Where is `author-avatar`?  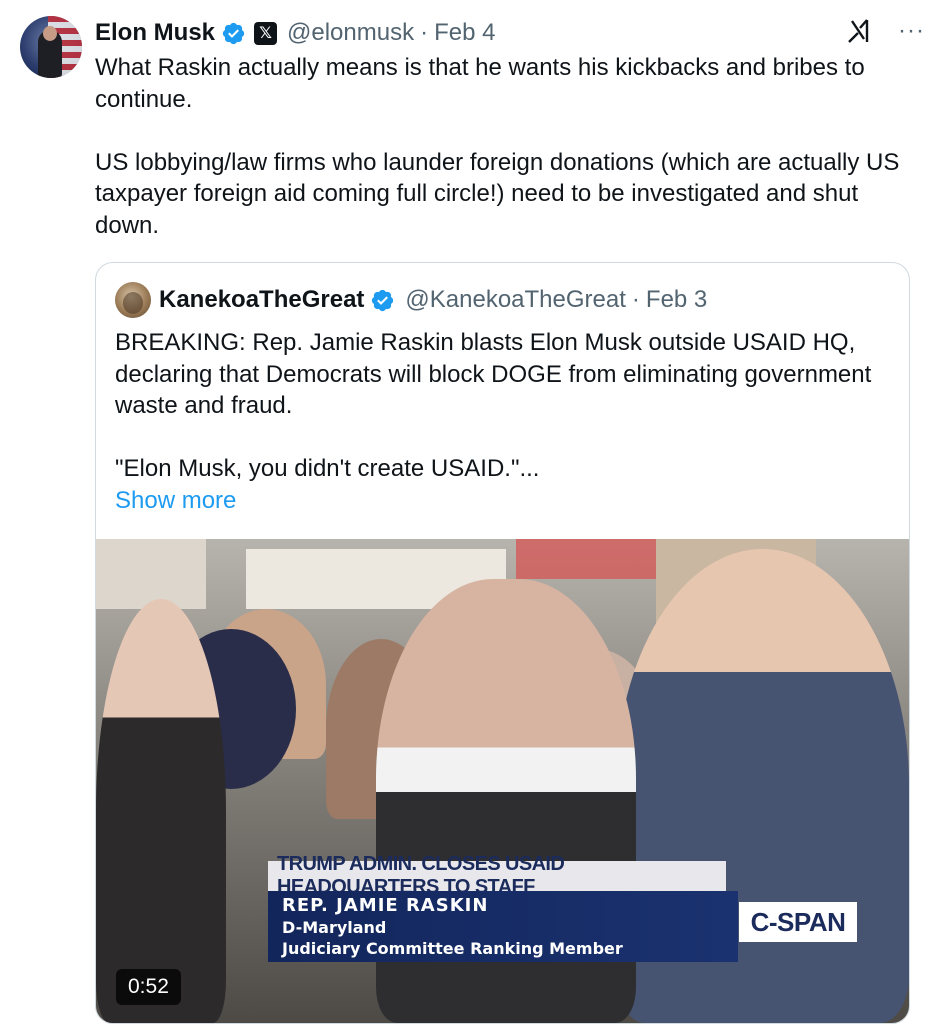 author-avatar is located at coordinates (51, 47).